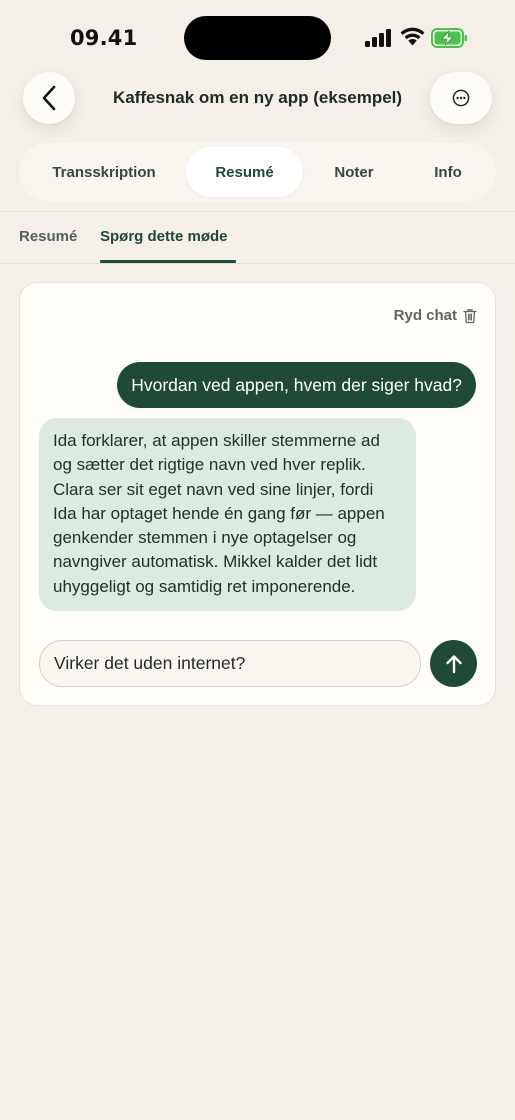 This screenshot has height=1120, width=515. I want to click on arrow-up-icon, so click(453, 663).